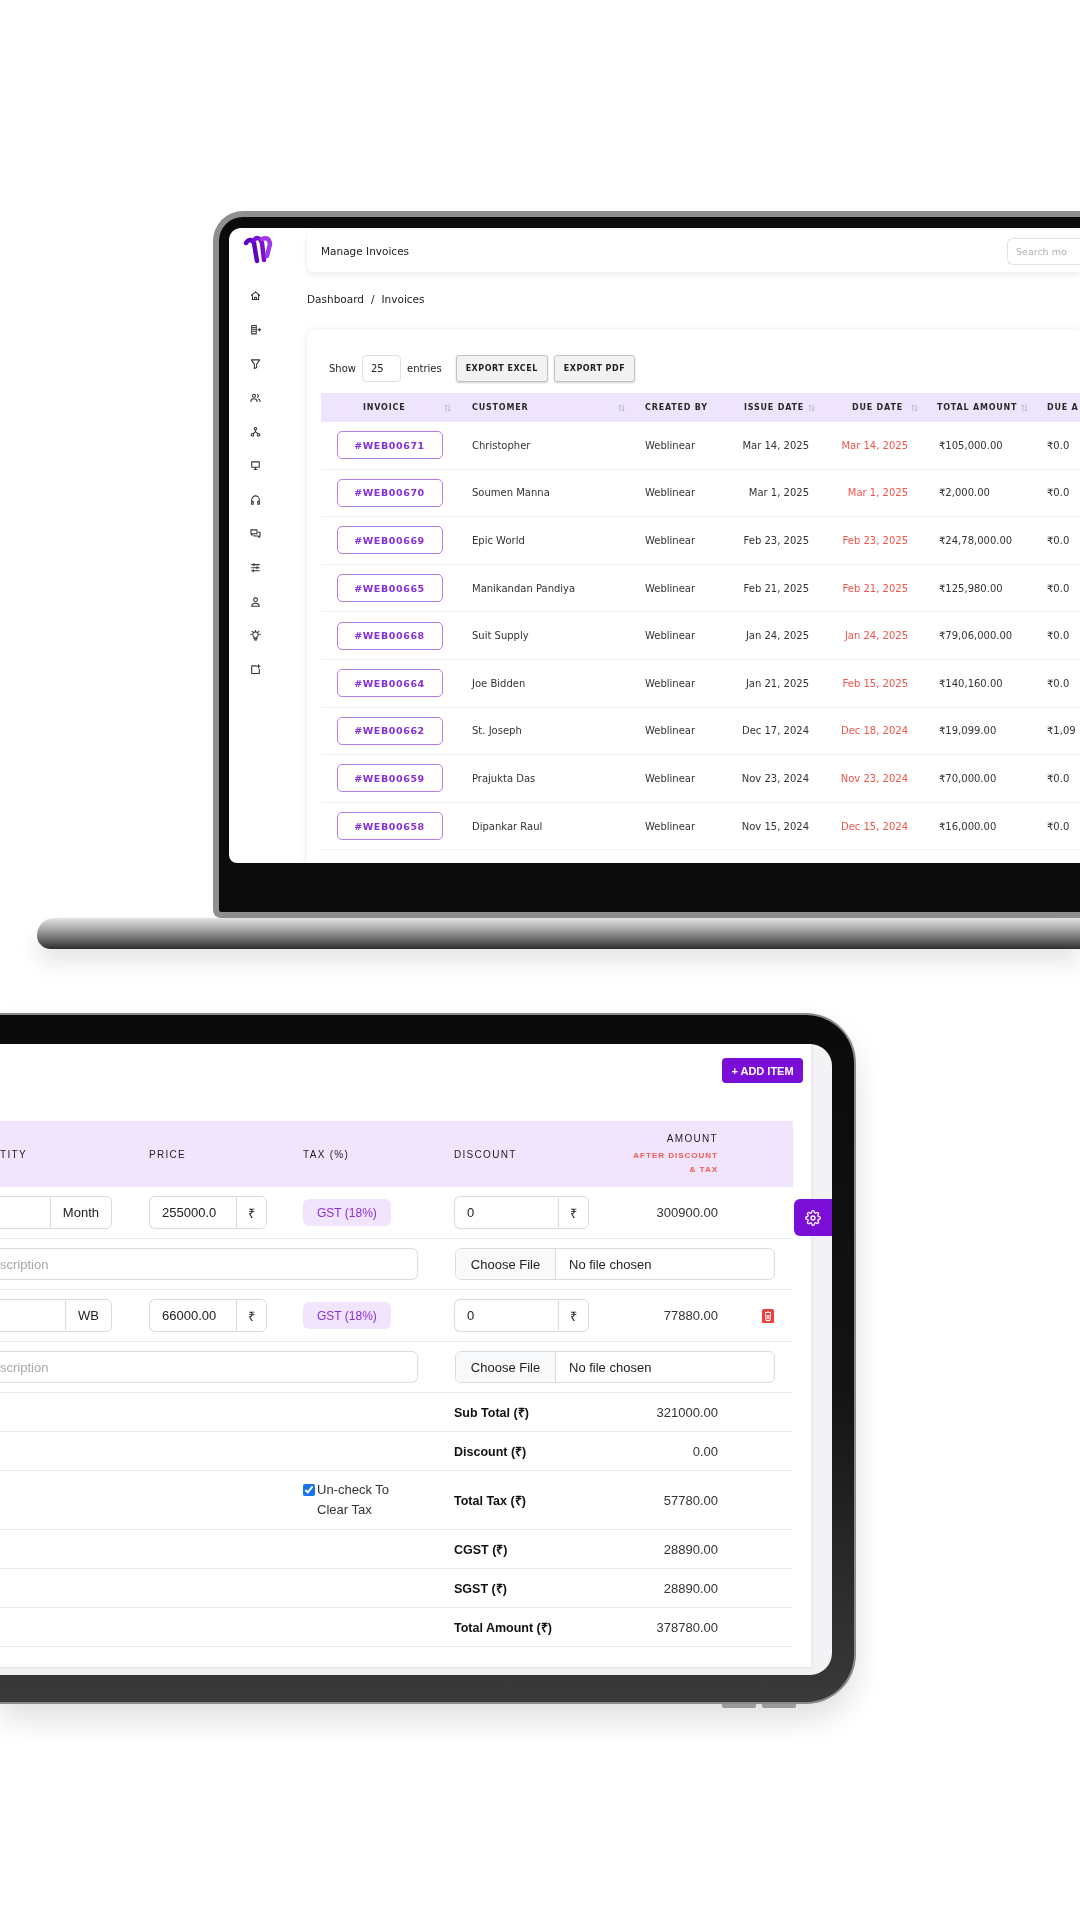 The image size is (1080, 1920). I want to click on network-icon, so click(255, 431).